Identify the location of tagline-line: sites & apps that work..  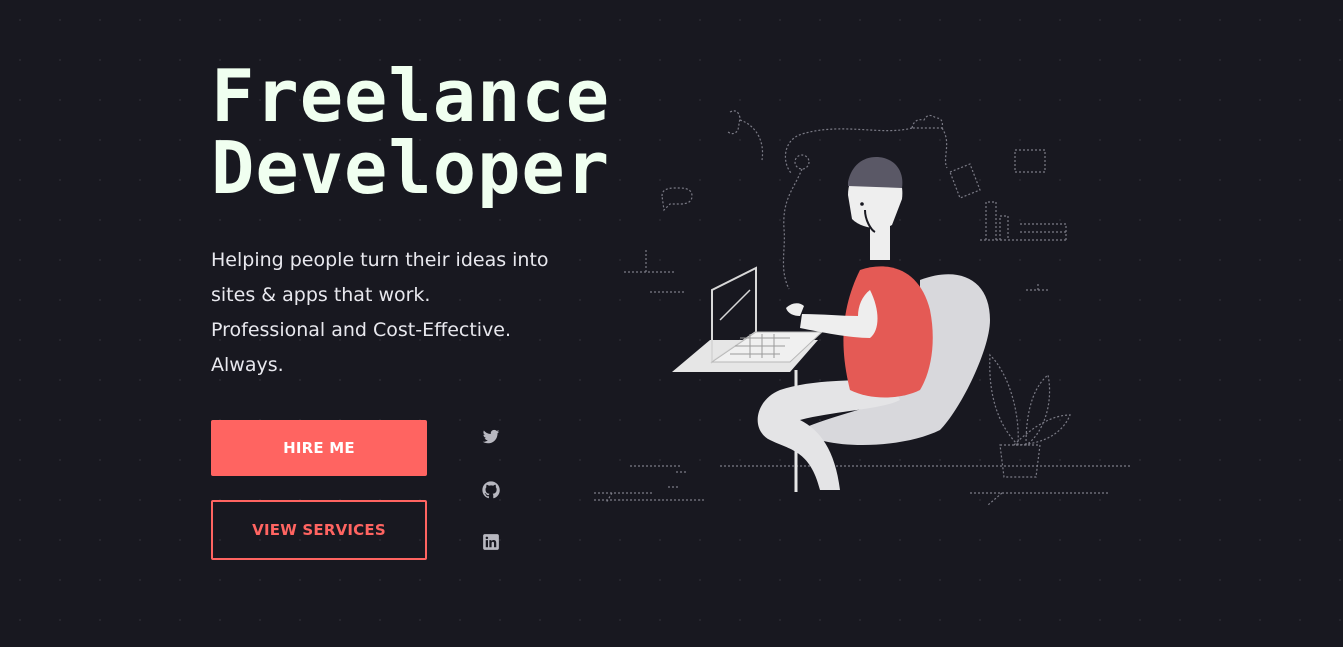
(321, 295).